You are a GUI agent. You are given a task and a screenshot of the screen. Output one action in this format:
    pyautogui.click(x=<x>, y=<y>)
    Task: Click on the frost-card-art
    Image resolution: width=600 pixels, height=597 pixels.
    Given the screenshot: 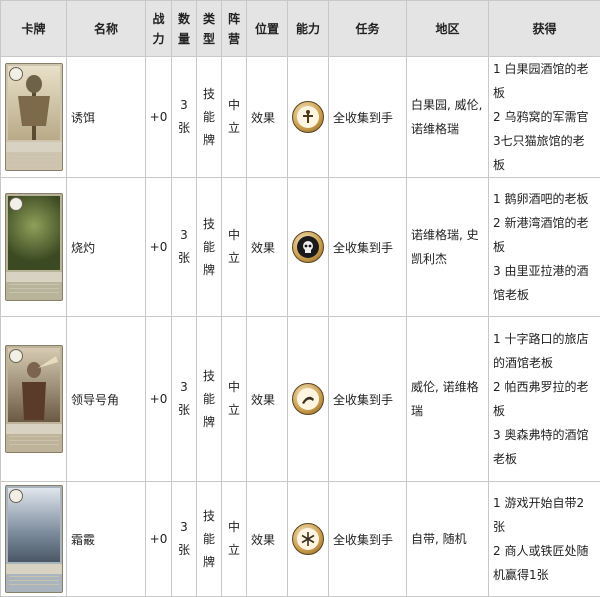 What is the action you would take?
    pyautogui.click(x=34, y=539)
    